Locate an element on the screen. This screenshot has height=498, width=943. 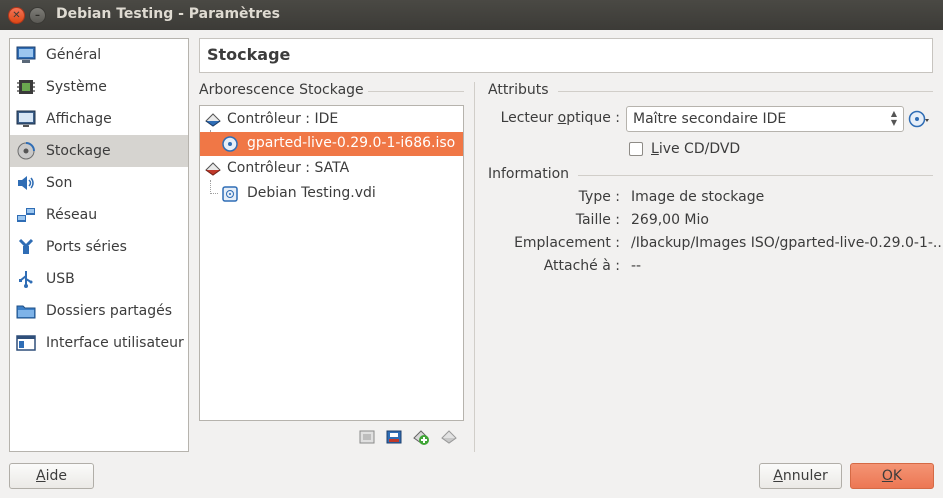
storage-tree-title: Arborescence Stockage is located at coordinates (281, 90).